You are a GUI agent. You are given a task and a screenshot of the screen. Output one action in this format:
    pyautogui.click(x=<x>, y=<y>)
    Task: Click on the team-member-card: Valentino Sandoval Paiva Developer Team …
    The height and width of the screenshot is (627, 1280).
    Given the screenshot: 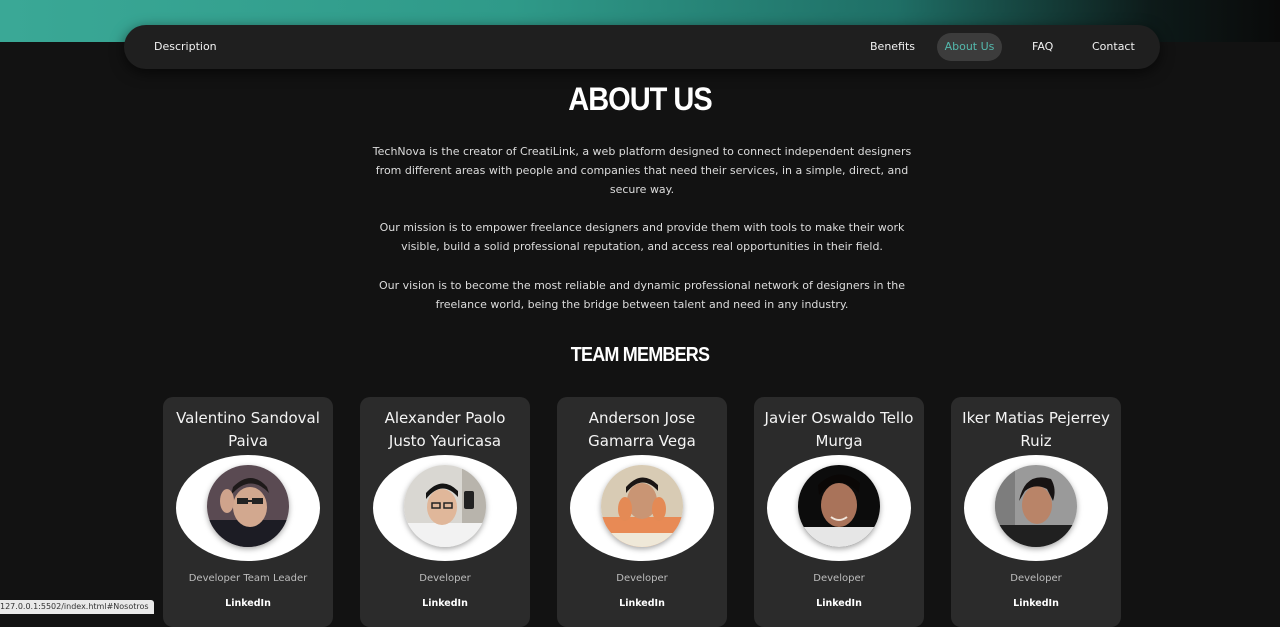 What is the action you would take?
    pyautogui.click(x=248, y=512)
    